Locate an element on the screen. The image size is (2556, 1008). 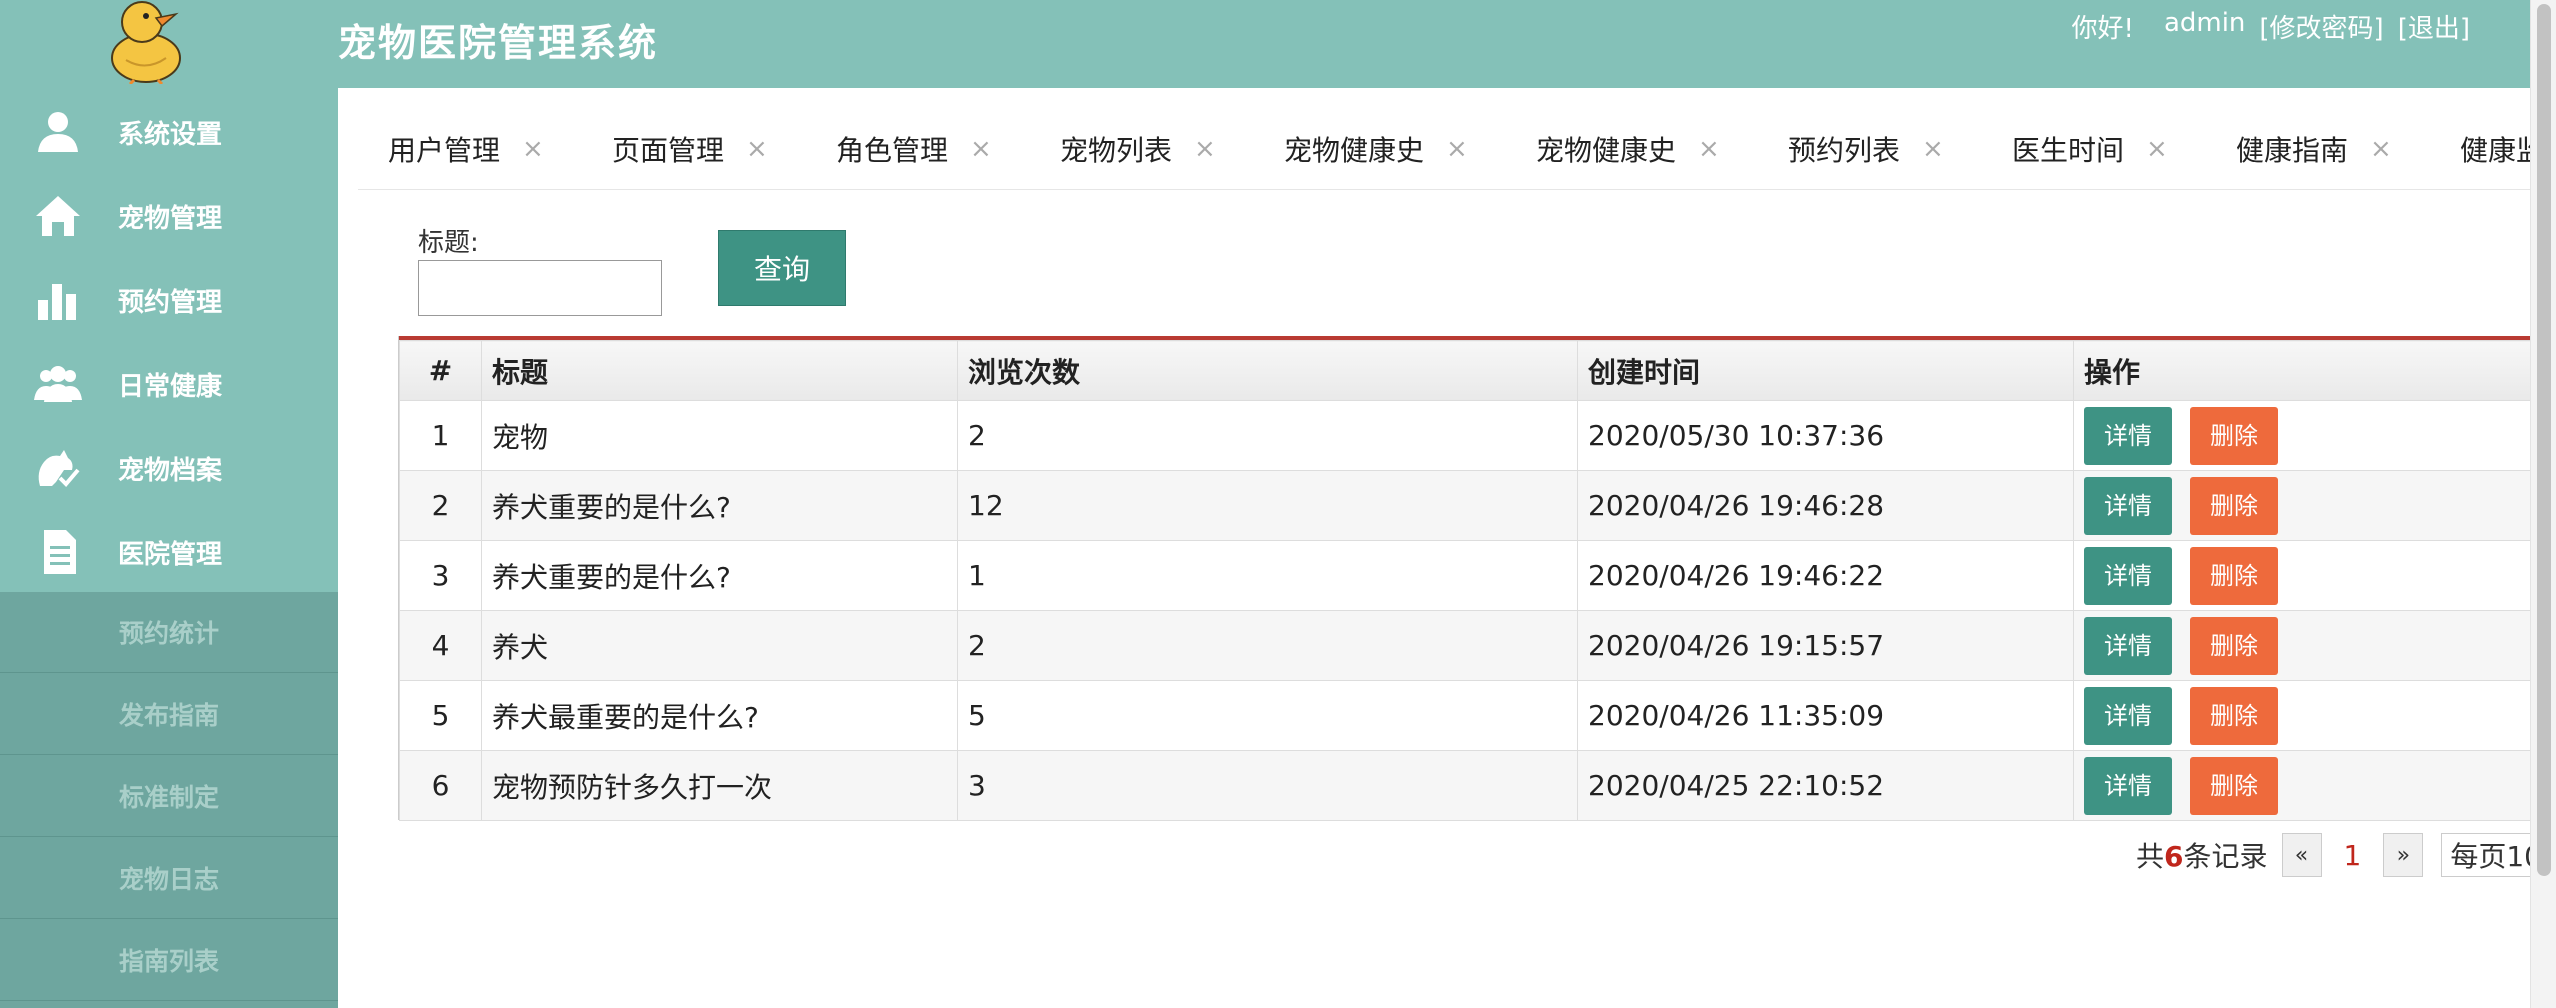
tab-pet-health-history-2: 宠物健康史 × is located at coordinates (1628, 148).